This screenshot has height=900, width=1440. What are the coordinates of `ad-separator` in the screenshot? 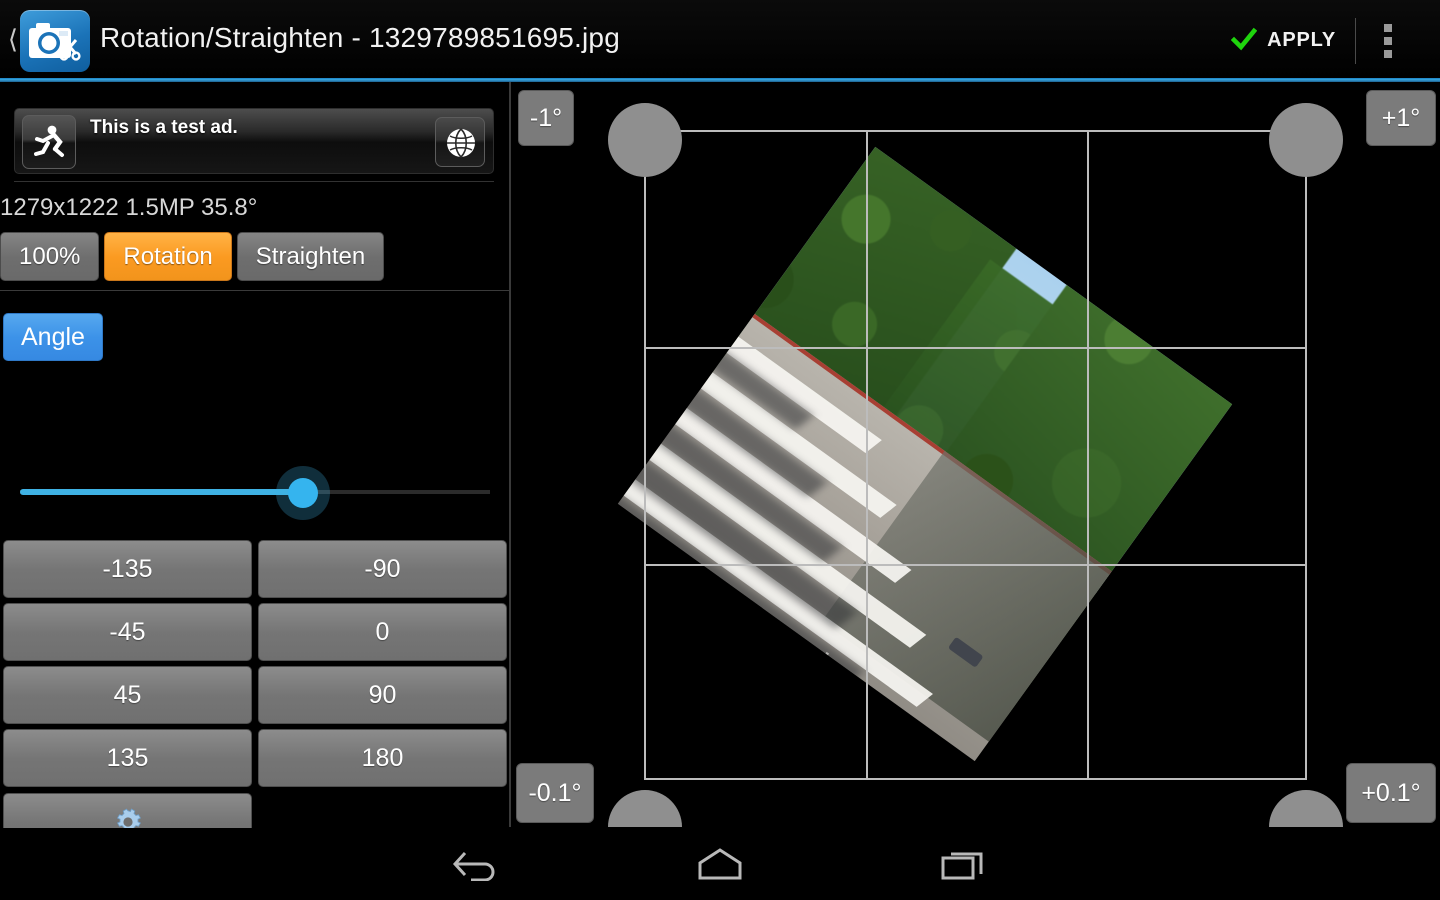 It's located at (254, 181).